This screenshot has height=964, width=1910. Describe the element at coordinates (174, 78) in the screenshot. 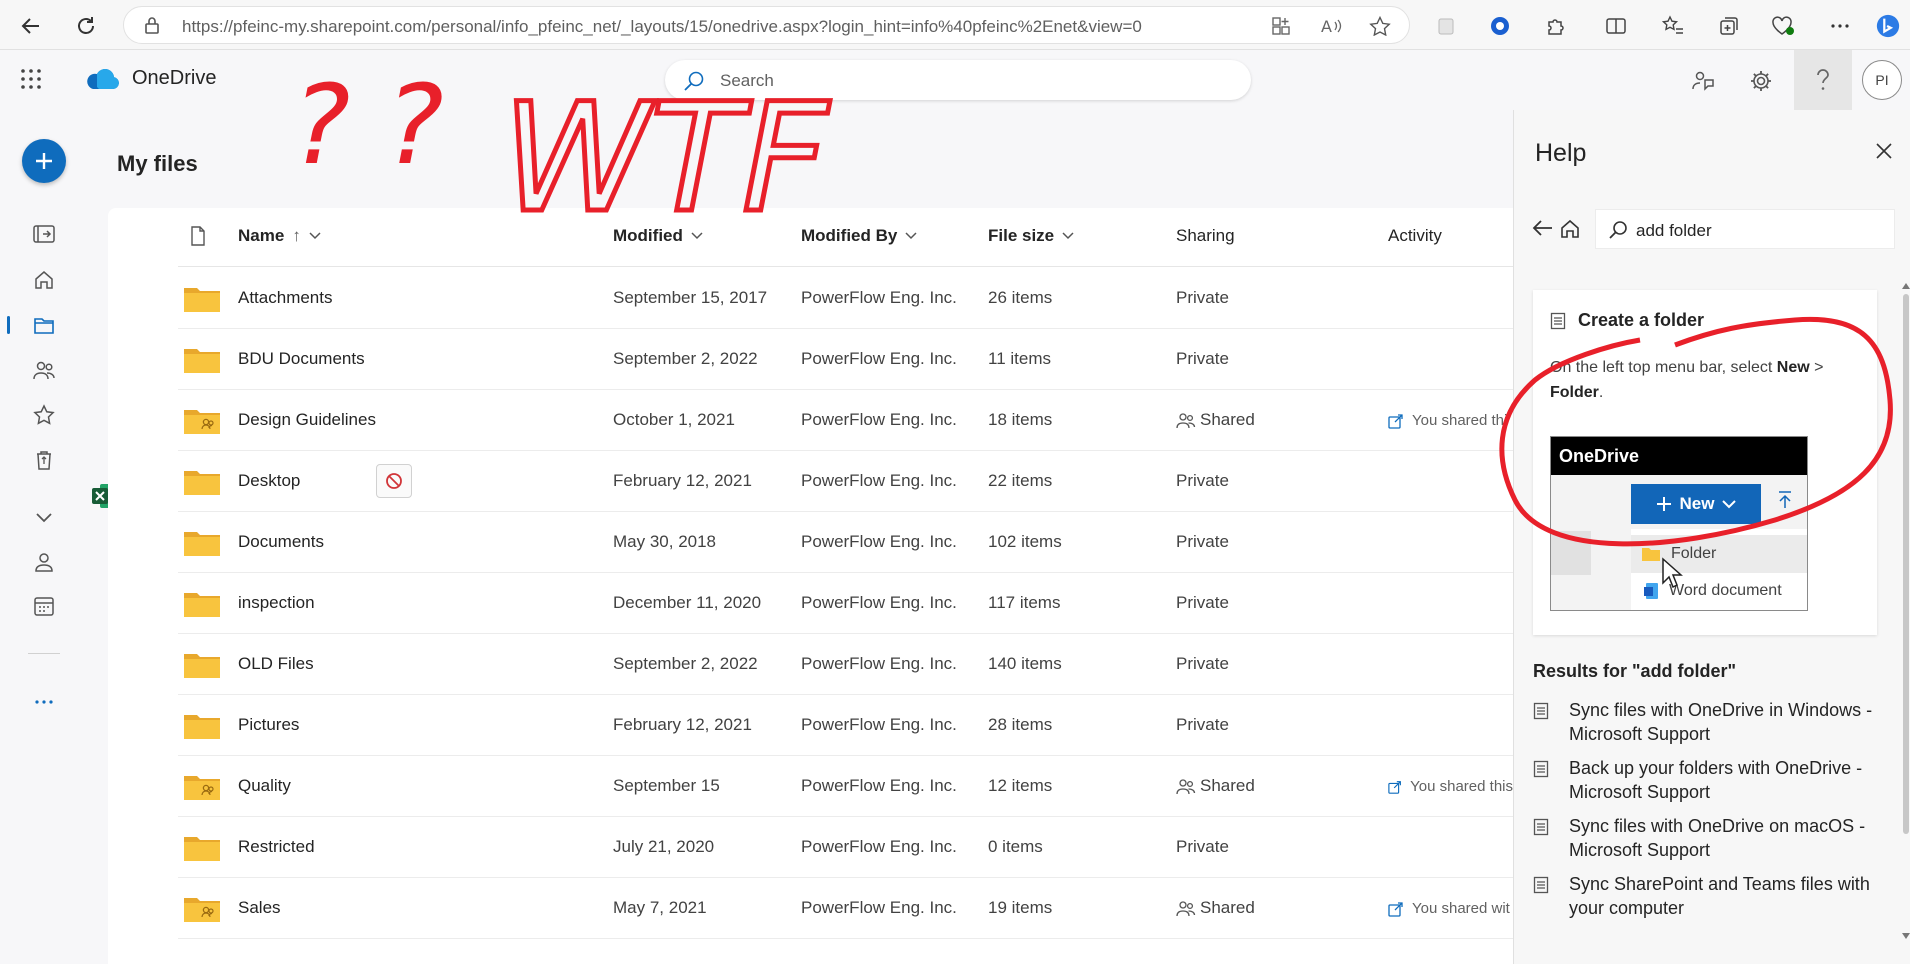

I see `app-brand: OneDrive` at that location.